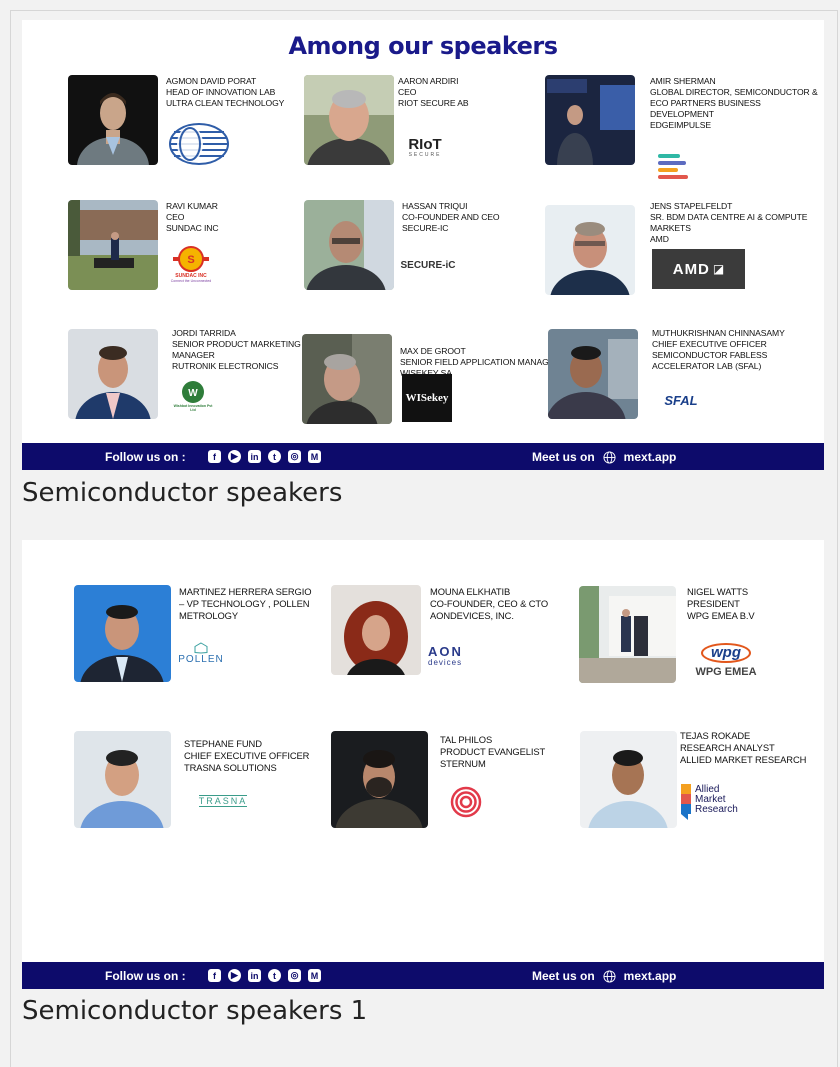 The width and height of the screenshot is (840, 1067). I want to click on edge-impulse-logo, so click(674, 166).